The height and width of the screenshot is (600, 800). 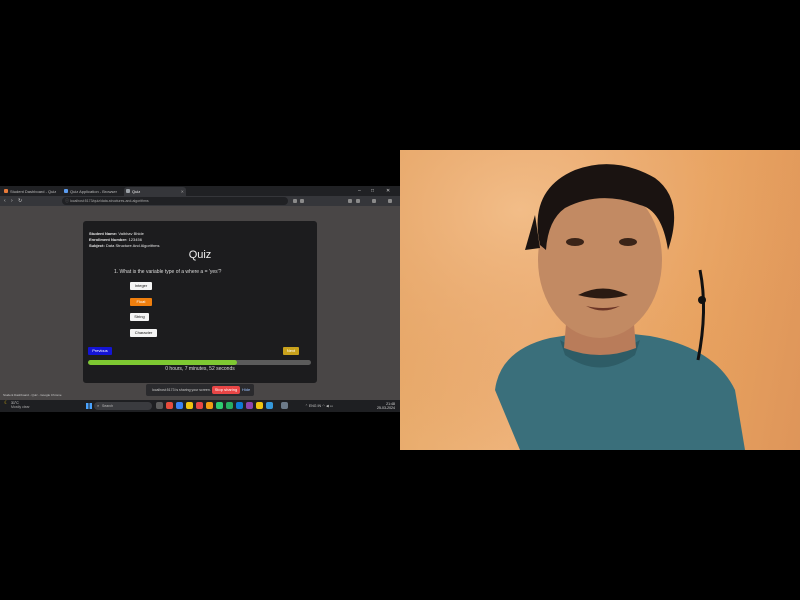 What do you see at coordinates (108, 239) in the screenshot?
I see `enrollment-label: Enrollment Number:` at bounding box center [108, 239].